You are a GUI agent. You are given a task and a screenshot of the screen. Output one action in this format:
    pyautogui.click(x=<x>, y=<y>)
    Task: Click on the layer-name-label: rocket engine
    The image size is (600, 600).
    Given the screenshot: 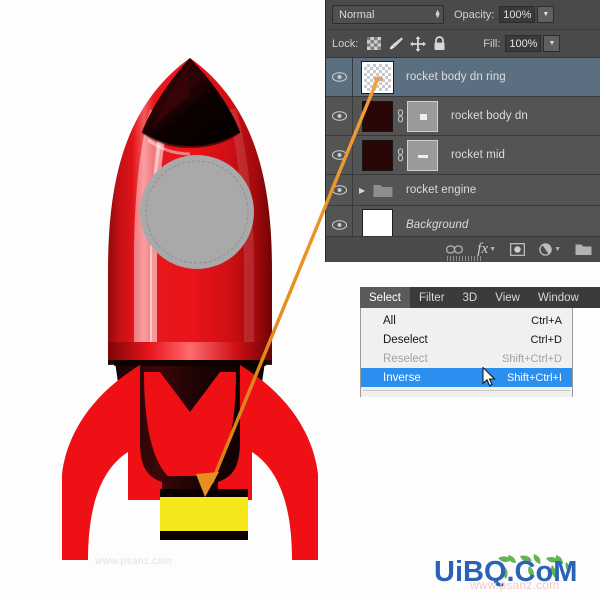 What is the action you would take?
    pyautogui.click(x=441, y=190)
    